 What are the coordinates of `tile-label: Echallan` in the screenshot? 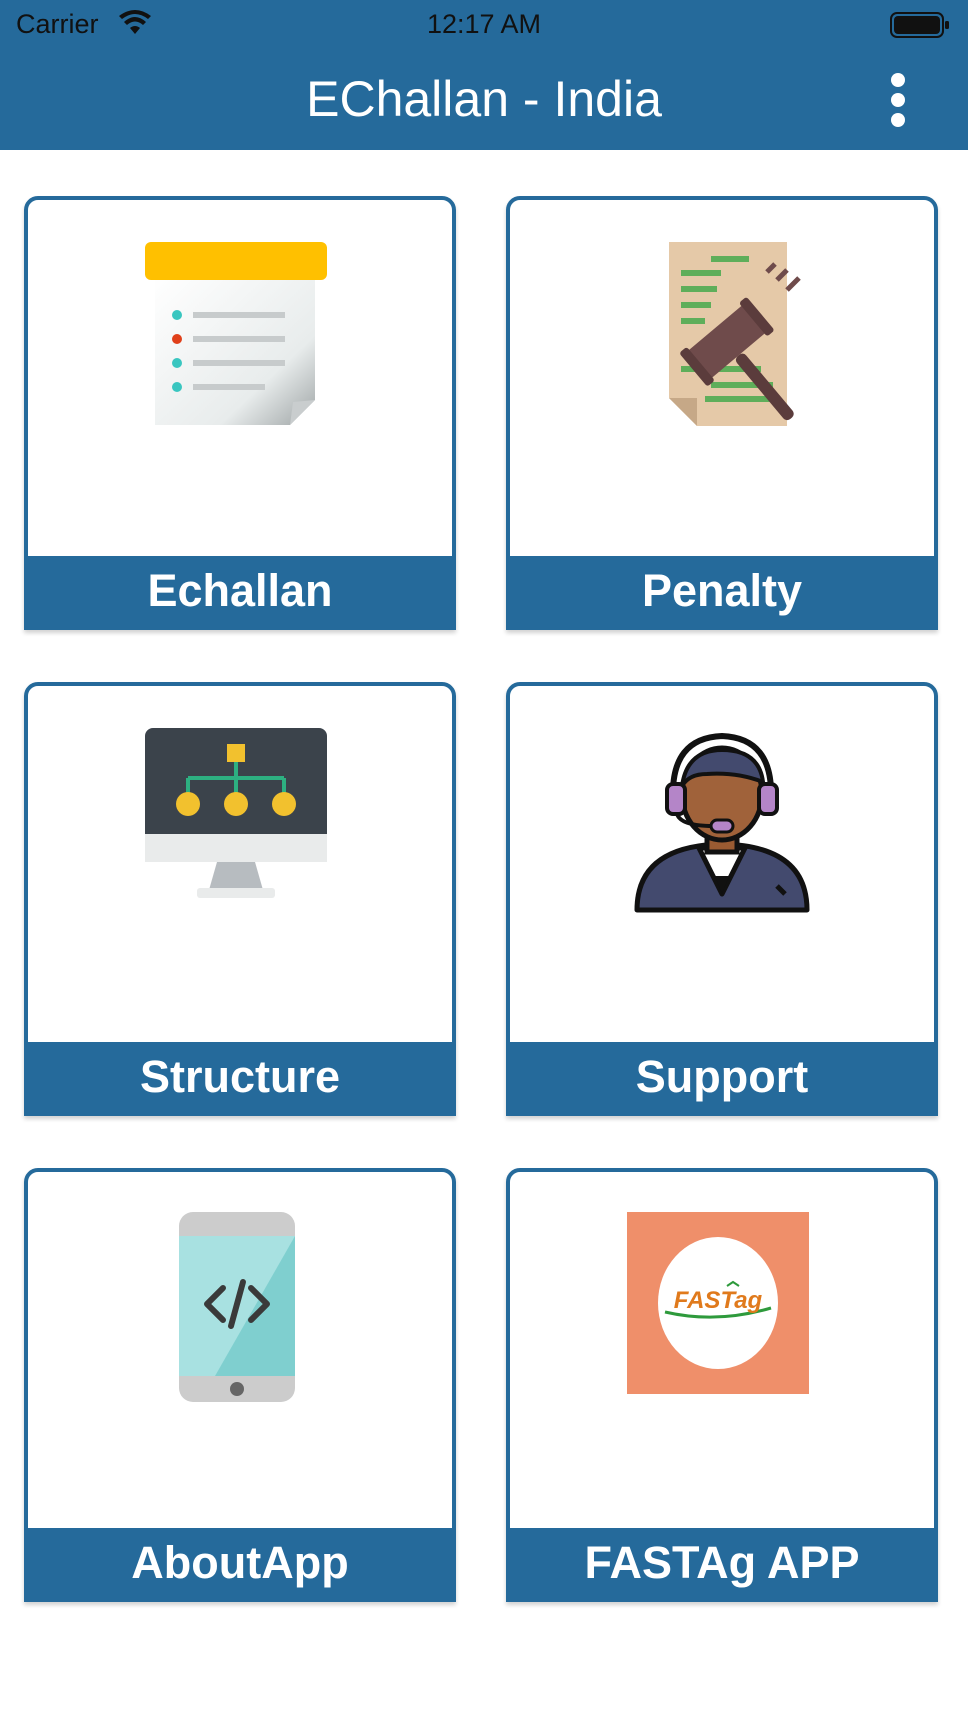 It's located at (240, 591).